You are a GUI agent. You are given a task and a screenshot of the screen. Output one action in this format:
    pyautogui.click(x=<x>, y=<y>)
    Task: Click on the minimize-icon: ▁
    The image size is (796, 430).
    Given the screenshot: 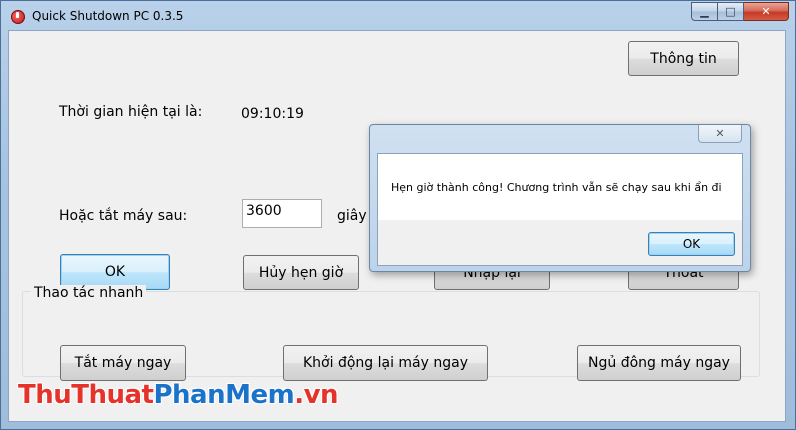 What is the action you would take?
    pyautogui.click(x=704, y=11)
    